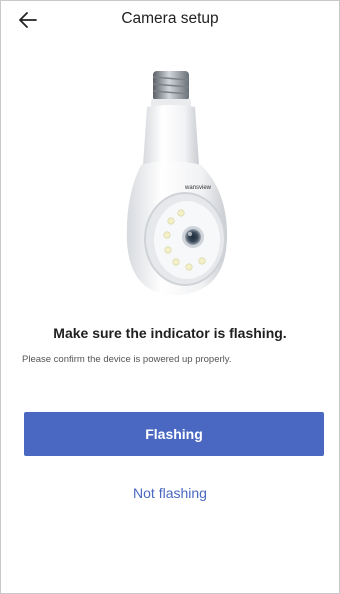  I want to click on not-flashing-link: Not flashing, so click(170, 493).